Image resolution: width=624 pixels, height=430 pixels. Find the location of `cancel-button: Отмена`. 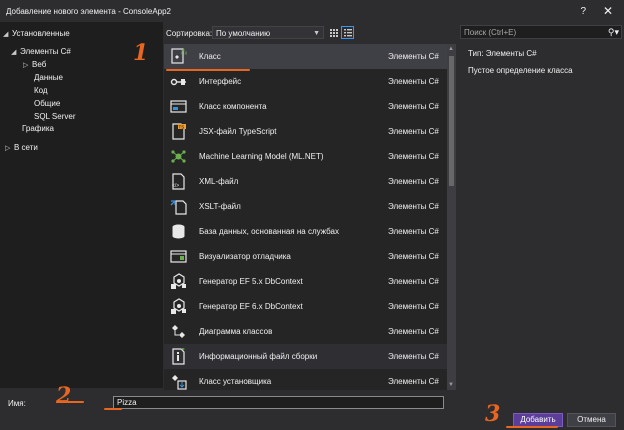

cancel-button: Отмена is located at coordinates (591, 420).